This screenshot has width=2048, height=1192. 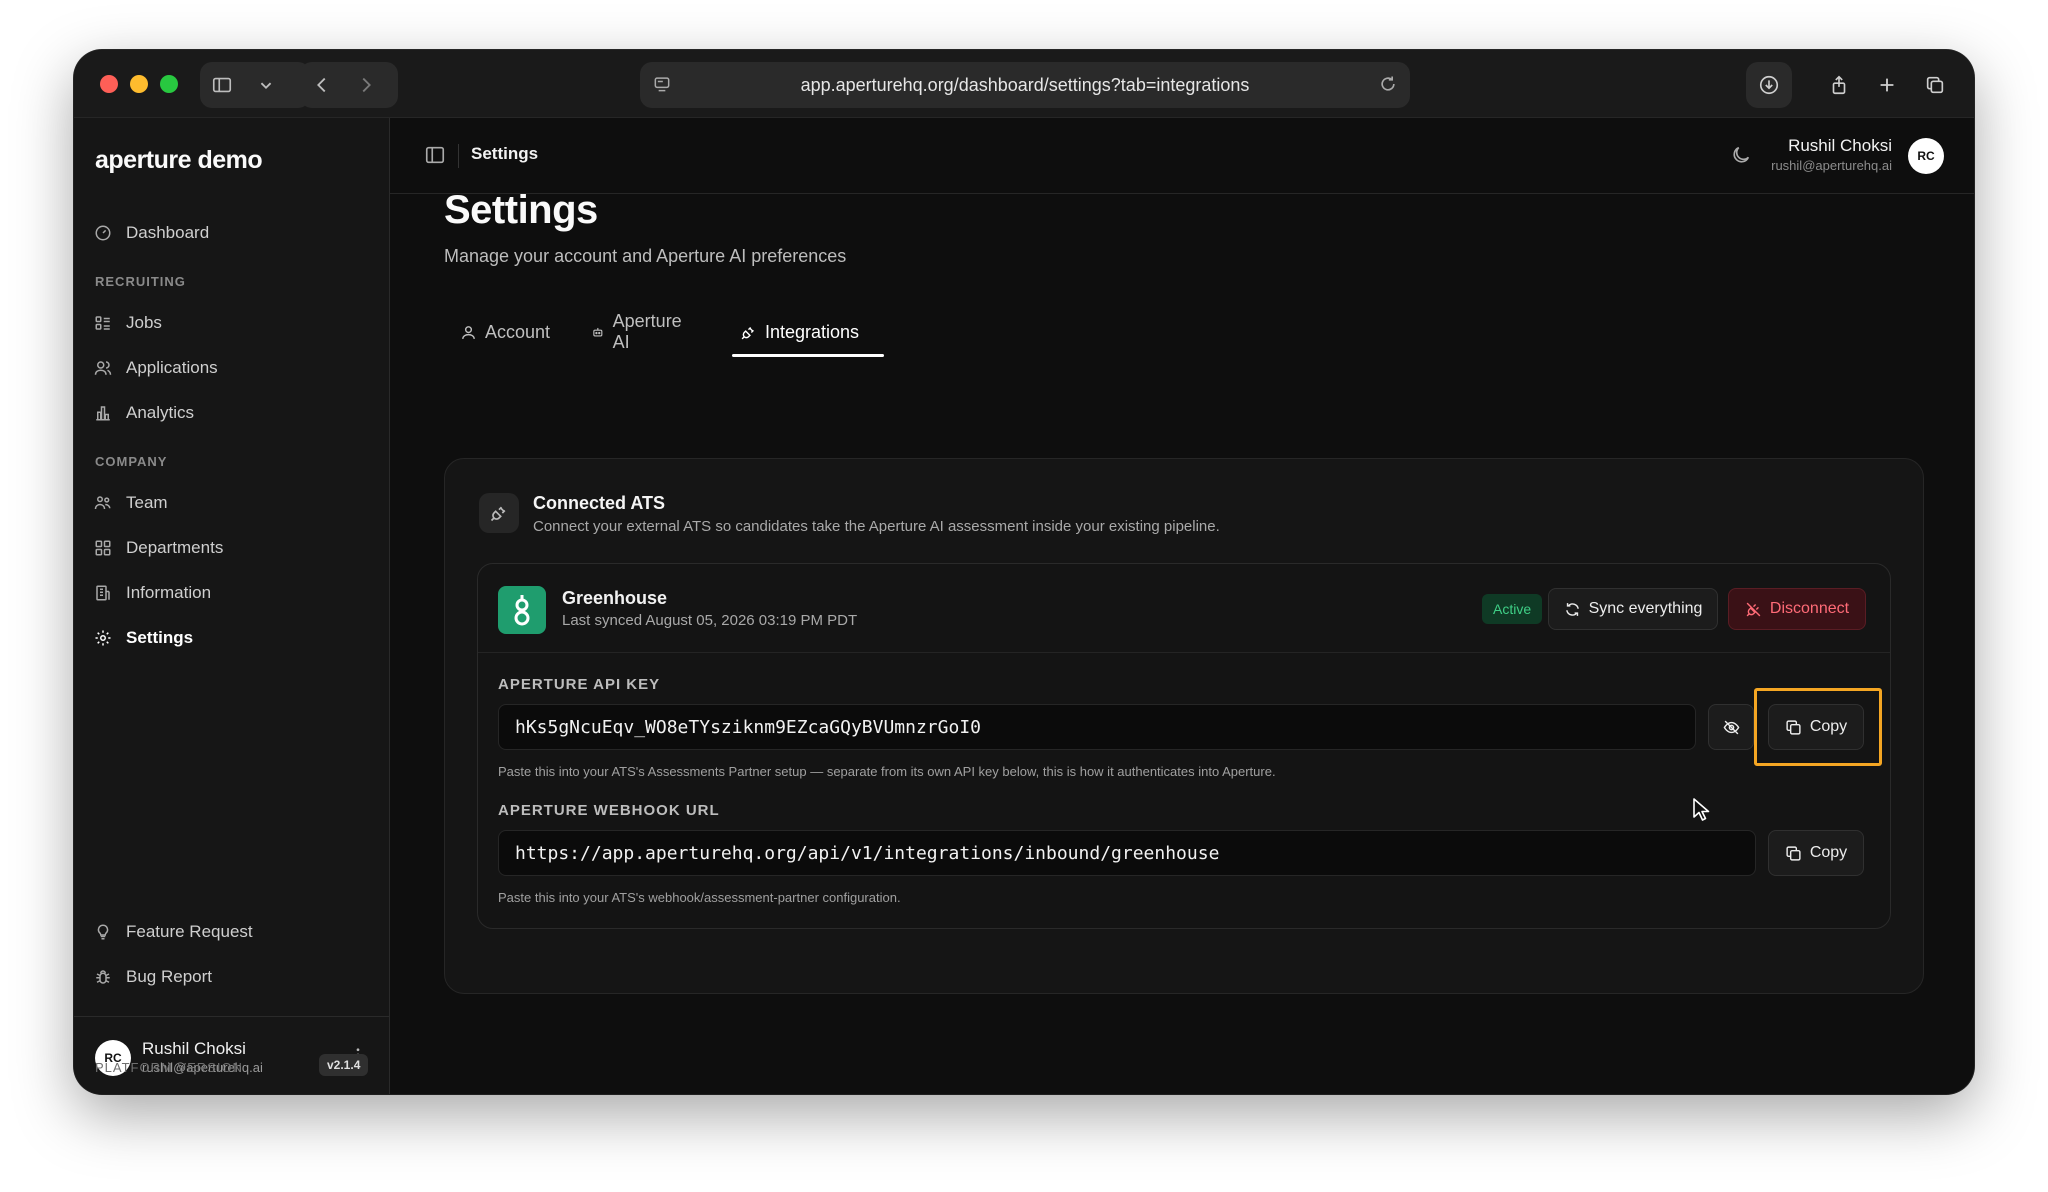 What do you see at coordinates (103, 548) in the screenshot?
I see `grid-icon` at bounding box center [103, 548].